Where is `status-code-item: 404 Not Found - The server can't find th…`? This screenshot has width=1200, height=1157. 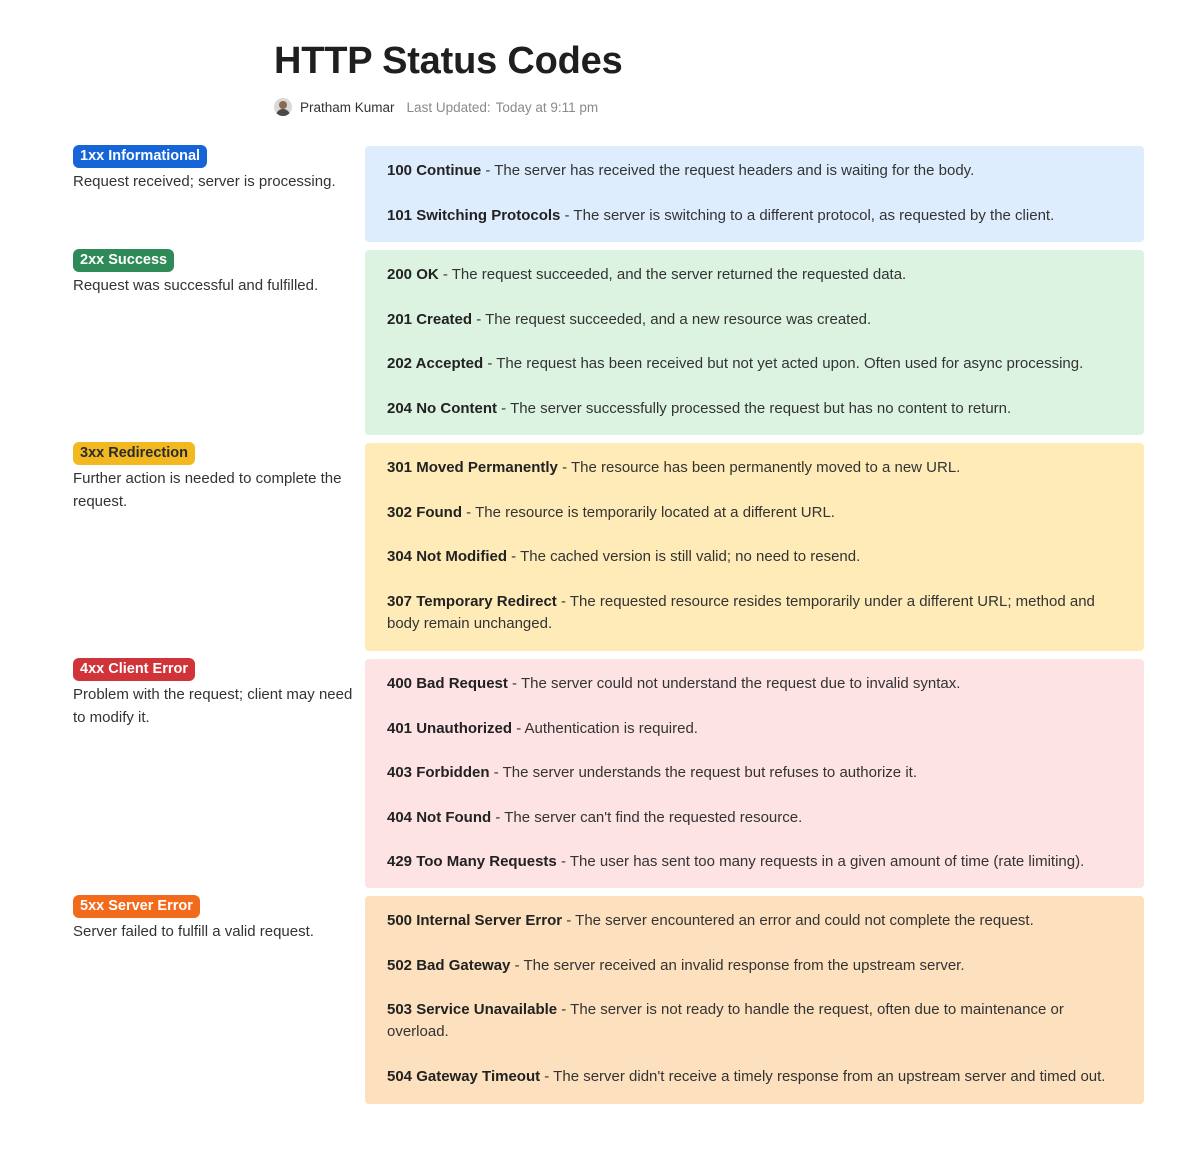 status-code-item: 404 Not Found - The server can't find th… is located at coordinates (754, 818).